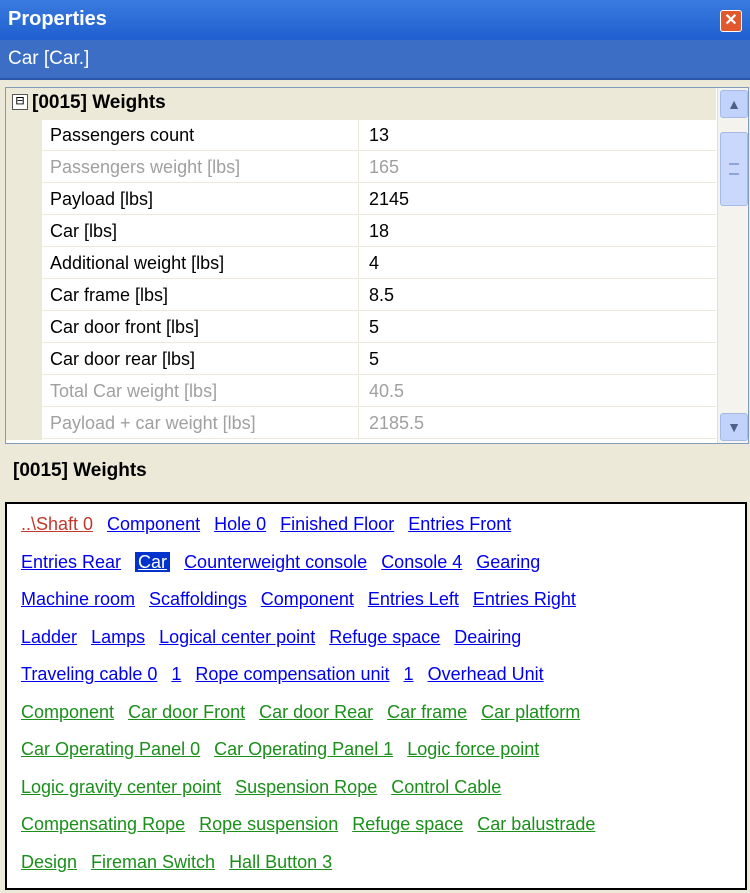 Image resolution: width=750 pixels, height=893 pixels. What do you see at coordinates (200, 135) in the screenshot?
I see `property-name: Passengers count` at bounding box center [200, 135].